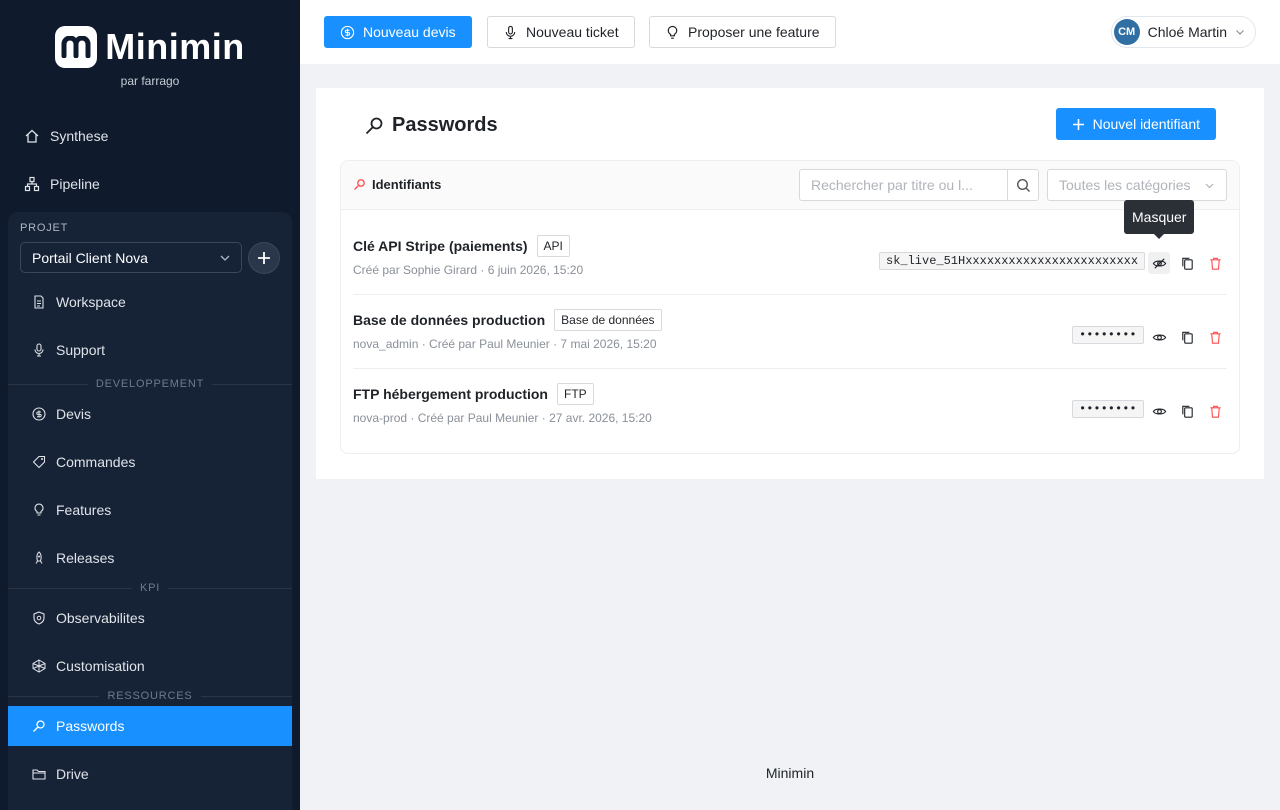 The width and height of the screenshot is (1280, 810). I want to click on category-tag: FTP, so click(575, 394).